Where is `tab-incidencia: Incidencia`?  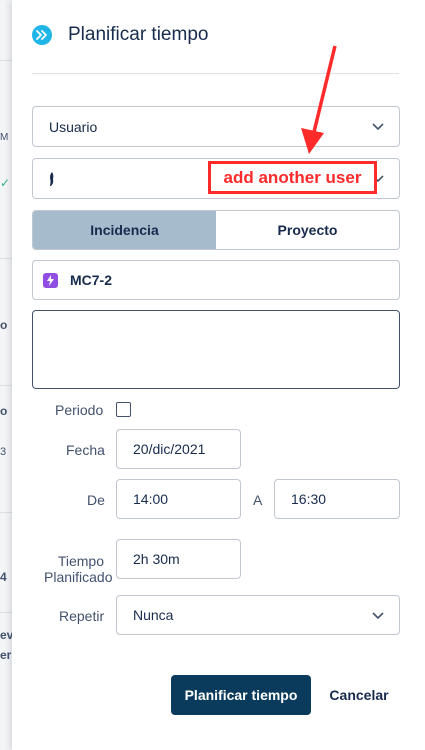
tab-incidencia: Incidencia is located at coordinates (124, 230).